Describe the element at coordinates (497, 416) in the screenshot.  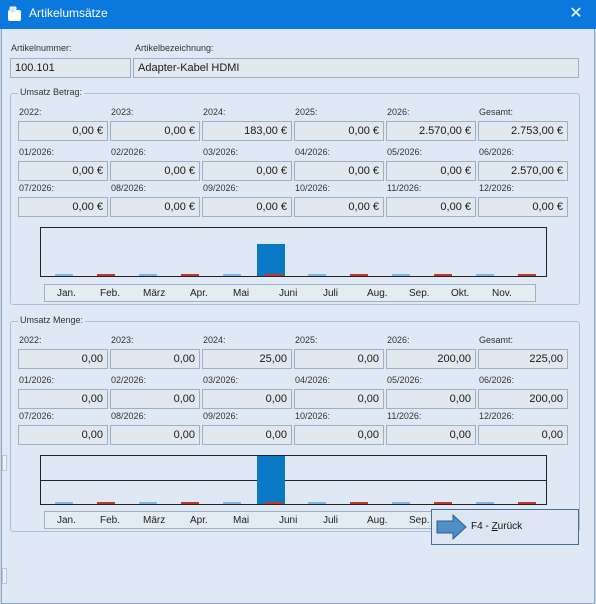
I see `value-label: 12/2026:` at that location.